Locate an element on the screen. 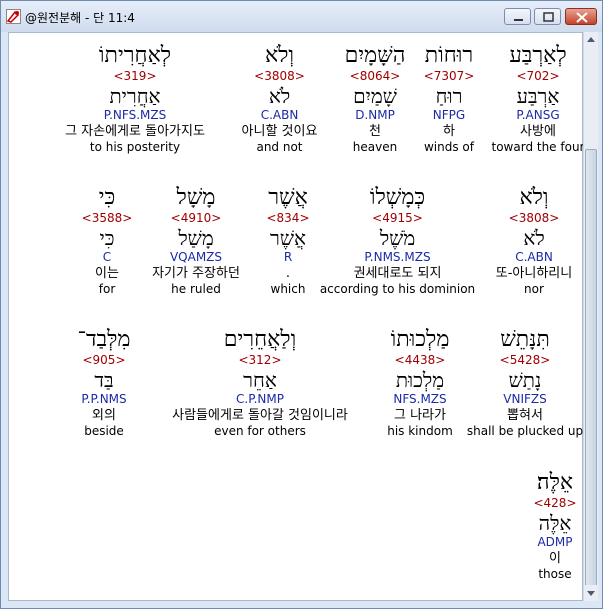 The width and height of the screenshot is (603, 609). morph-code: P.NMS.MZS is located at coordinates (397, 257).